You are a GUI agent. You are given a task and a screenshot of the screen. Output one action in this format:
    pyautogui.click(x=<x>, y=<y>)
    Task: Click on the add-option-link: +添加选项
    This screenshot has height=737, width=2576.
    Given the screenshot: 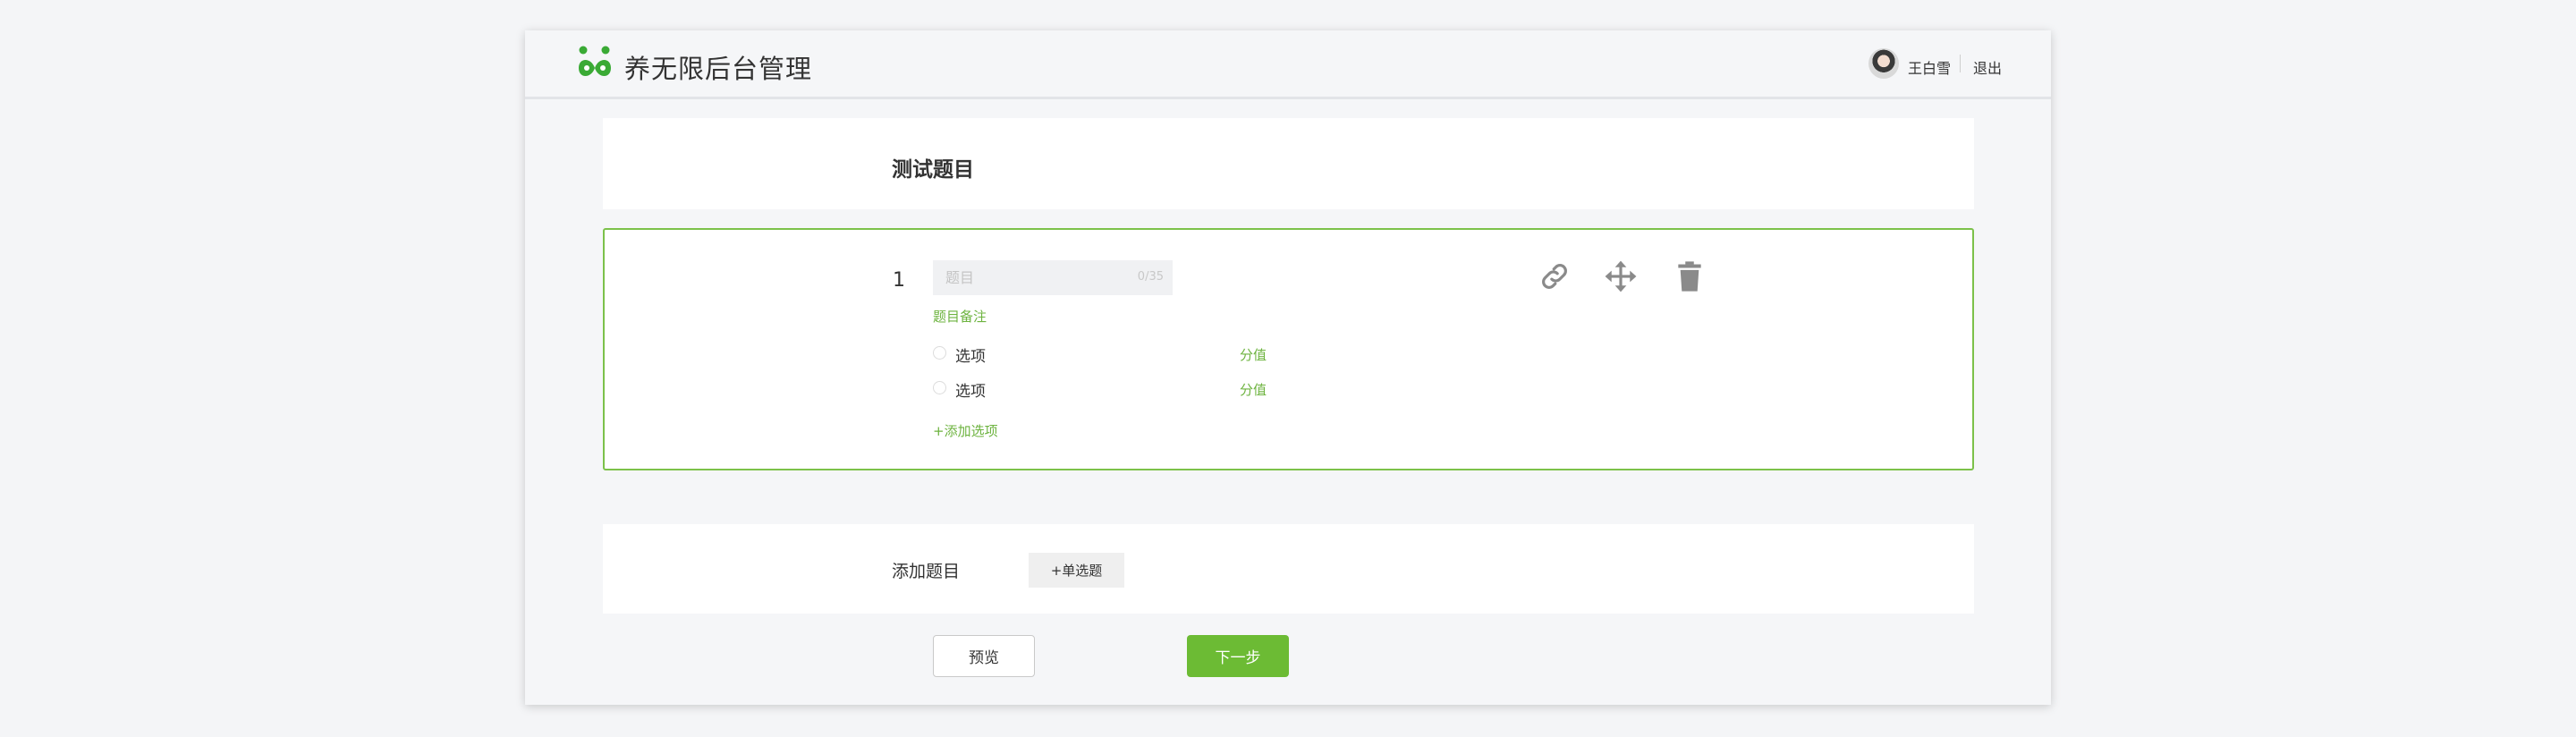 What is the action you would take?
    pyautogui.click(x=965, y=430)
    